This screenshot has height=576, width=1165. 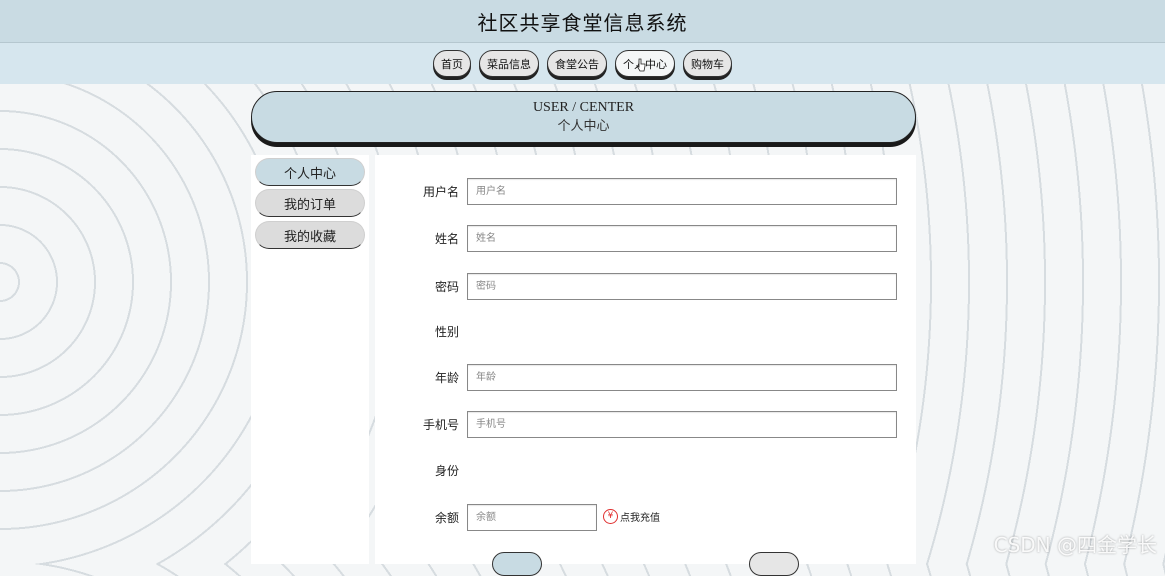 I want to click on yen-icon: ¥, so click(x=610, y=516).